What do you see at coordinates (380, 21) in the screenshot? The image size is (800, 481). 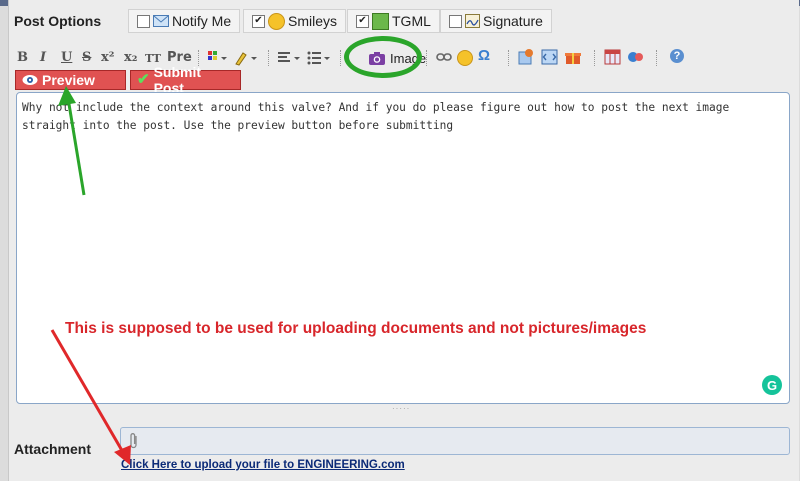 I see `tgml-icon` at bounding box center [380, 21].